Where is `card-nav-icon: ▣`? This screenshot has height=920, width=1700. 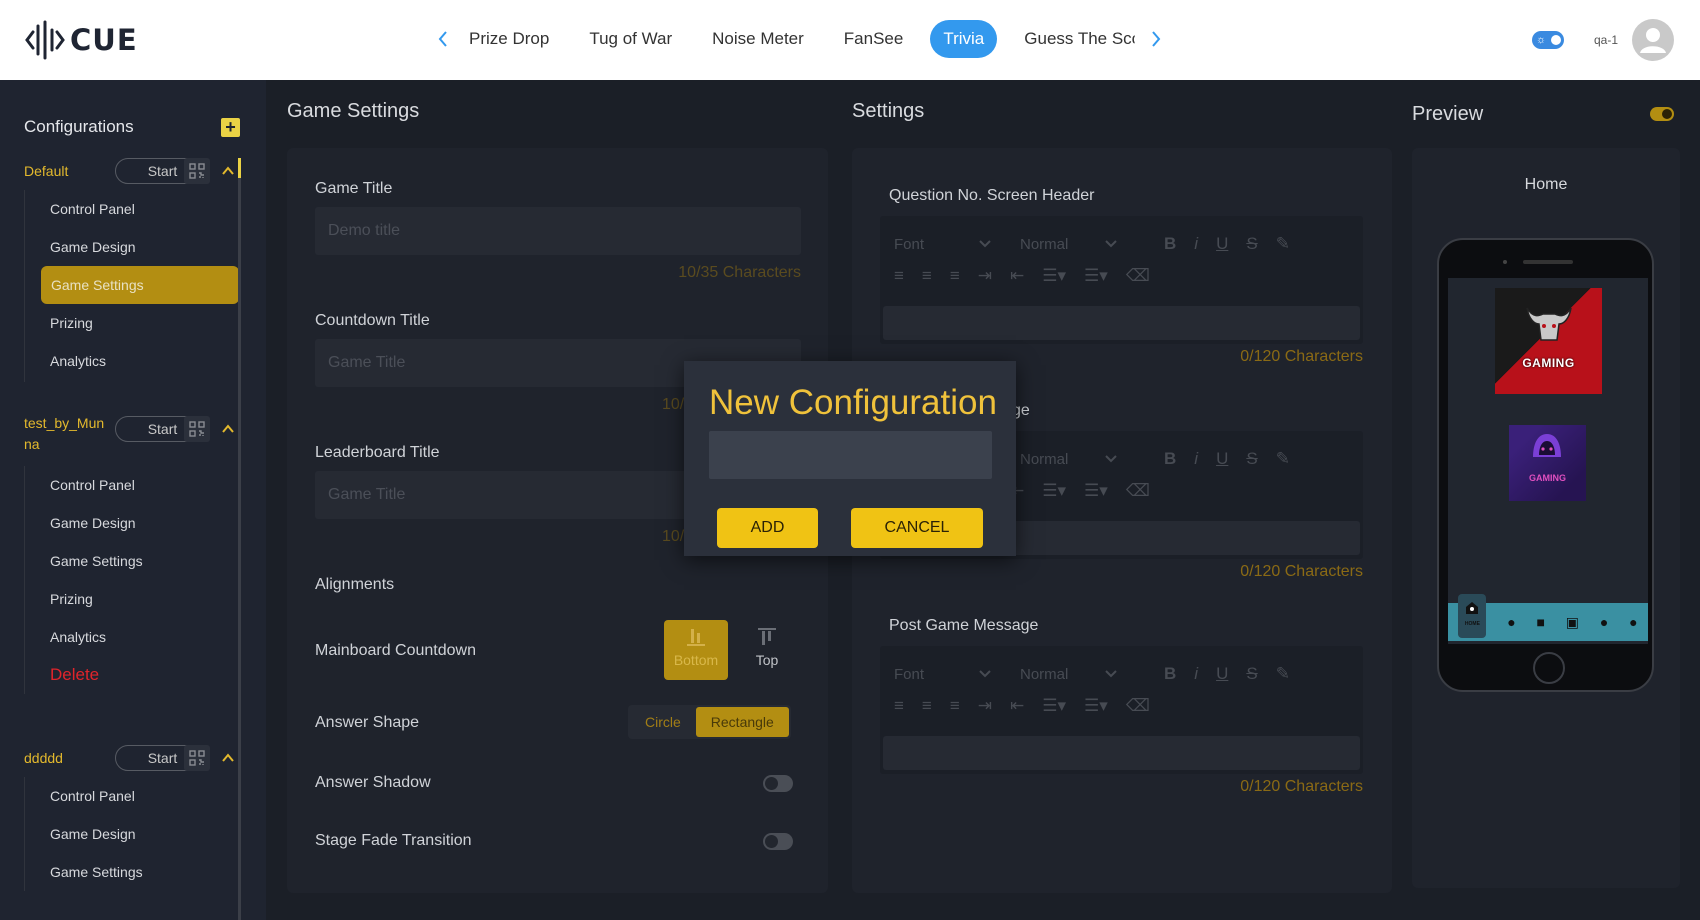
card-nav-icon: ▣ is located at coordinates (1572, 622).